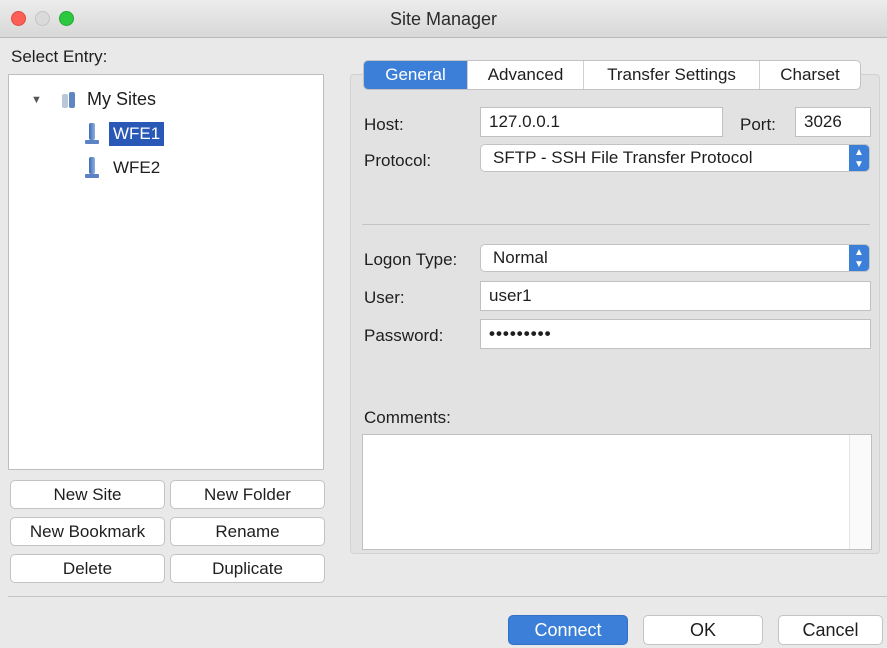 Image resolution: width=887 pixels, height=648 pixels. I want to click on logon-type-label: Logon Type:, so click(411, 259).